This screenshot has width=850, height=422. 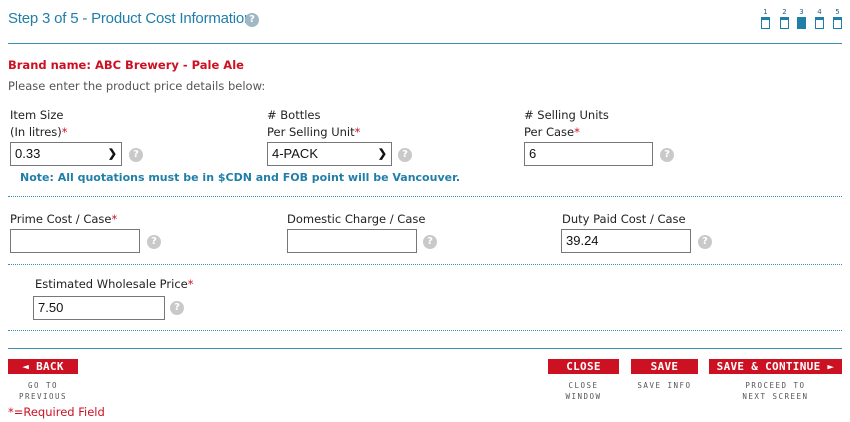 What do you see at coordinates (43, 385) in the screenshot?
I see `back-caption-line1: GO TO` at bounding box center [43, 385].